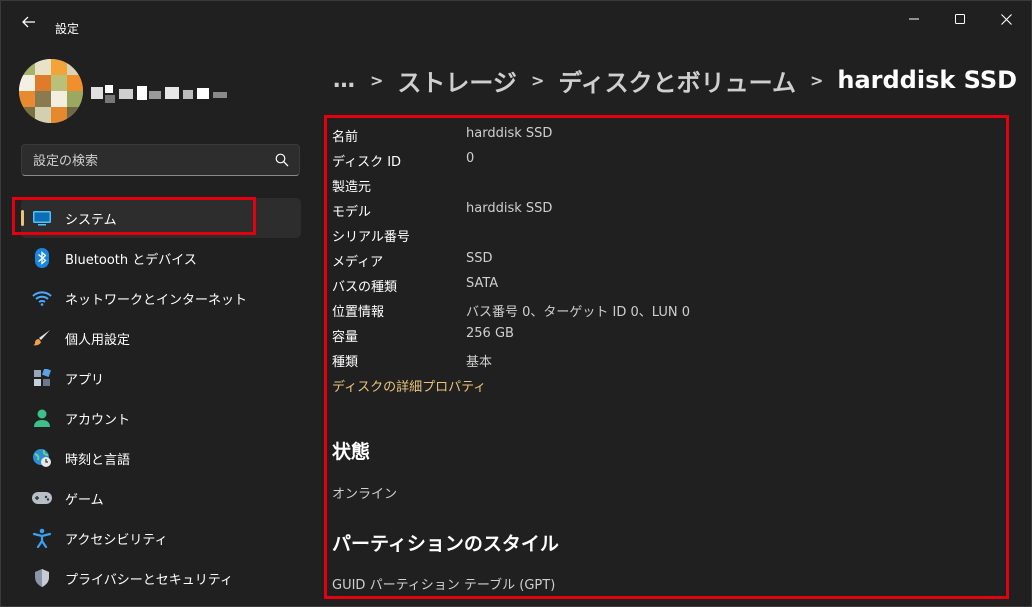 This screenshot has height=607, width=1032. Describe the element at coordinates (161, 498) in the screenshot. I see `sidebar-item-gaming: ゲーム` at that location.